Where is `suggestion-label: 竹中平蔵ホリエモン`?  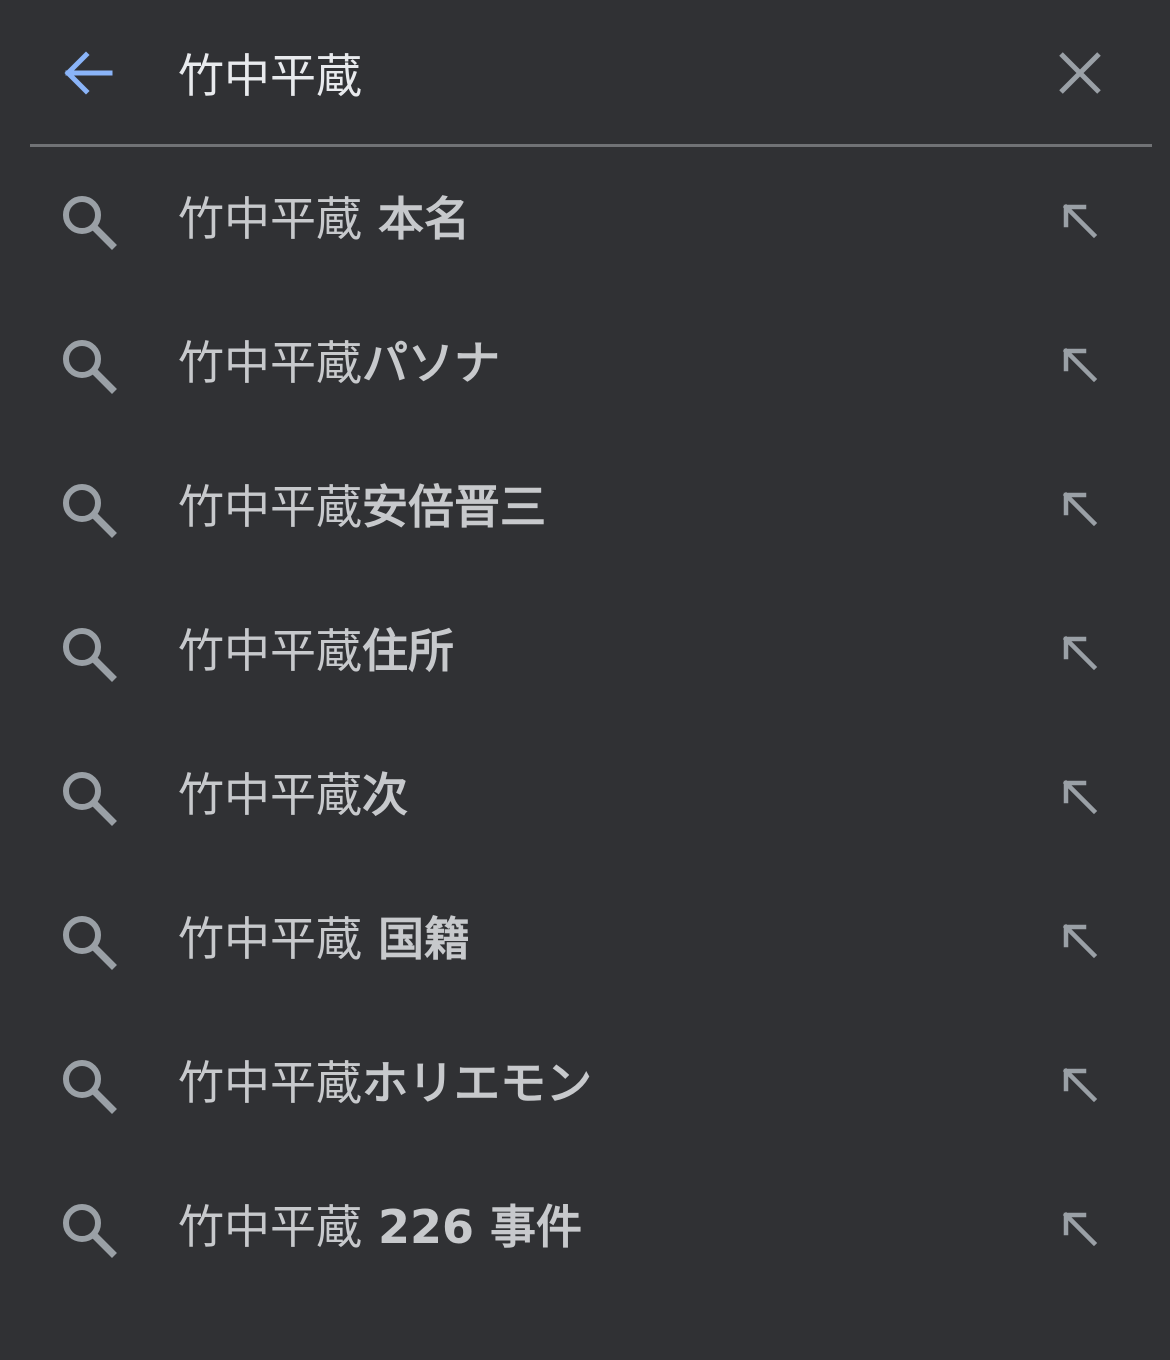
suggestion-label: 竹中平蔵ホリエモン is located at coordinates (385, 1083).